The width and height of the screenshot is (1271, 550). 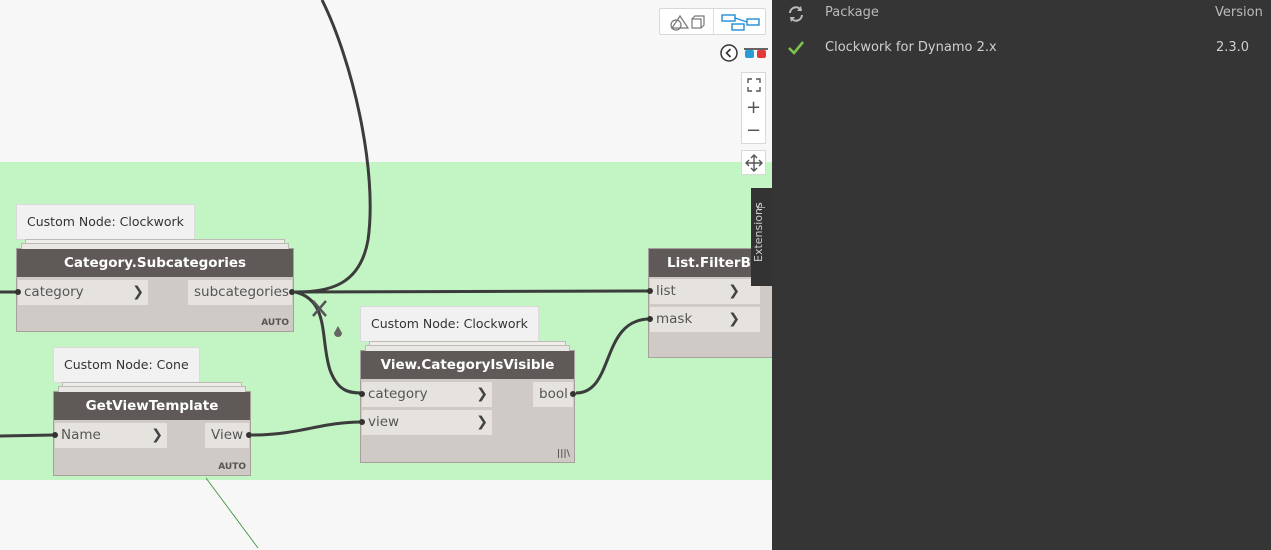 What do you see at coordinates (613, 356) in the screenshot?
I see `wire-bool-to-mask` at bounding box center [613, 356].